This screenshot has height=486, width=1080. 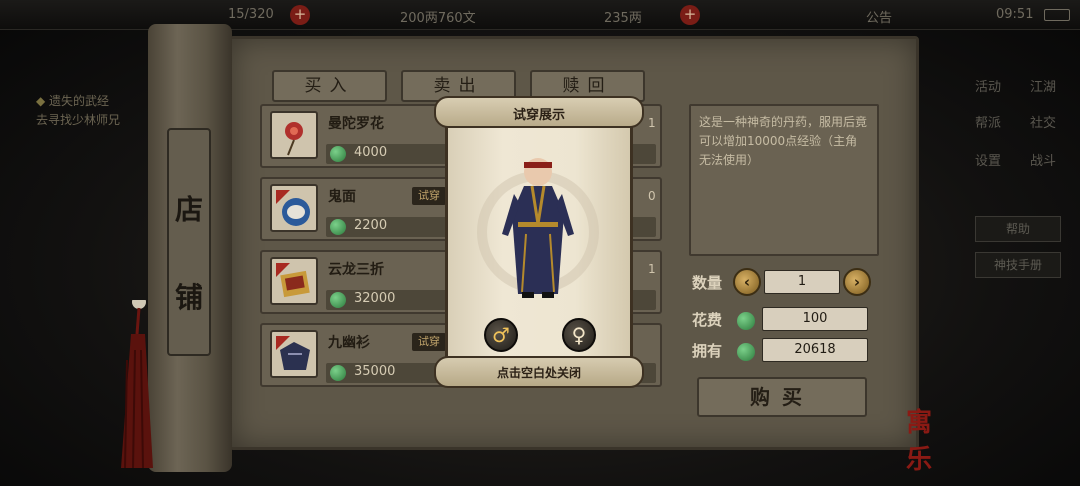 I want to click on red-flower-icon, so click(x=294, y=135).